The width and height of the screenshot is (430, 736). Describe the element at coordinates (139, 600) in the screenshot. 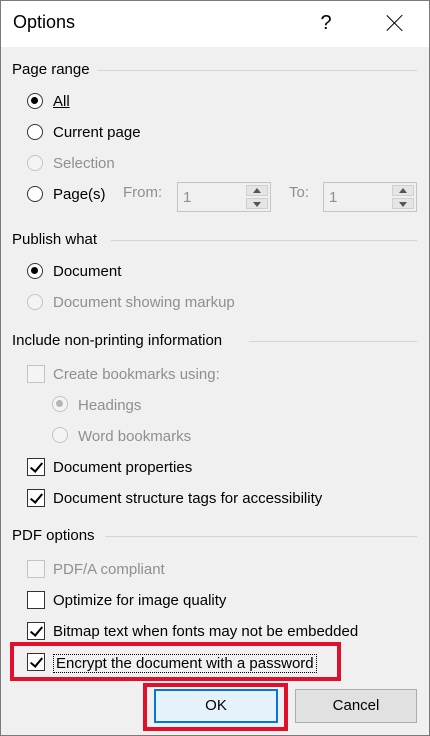

I see `optimize-label: Optimize for image quality` at that location.